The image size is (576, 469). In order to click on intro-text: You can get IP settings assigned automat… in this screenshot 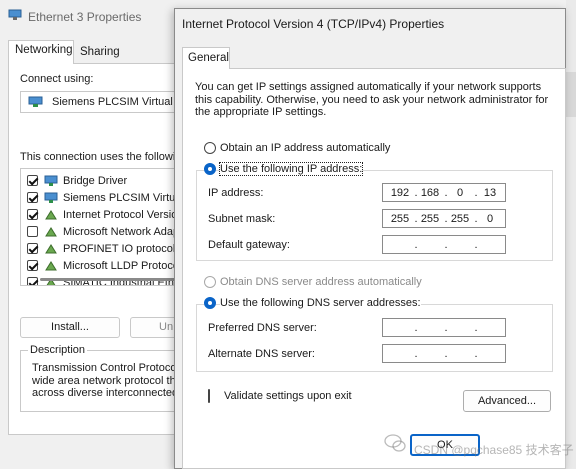, I will do `click(372, 99)`.